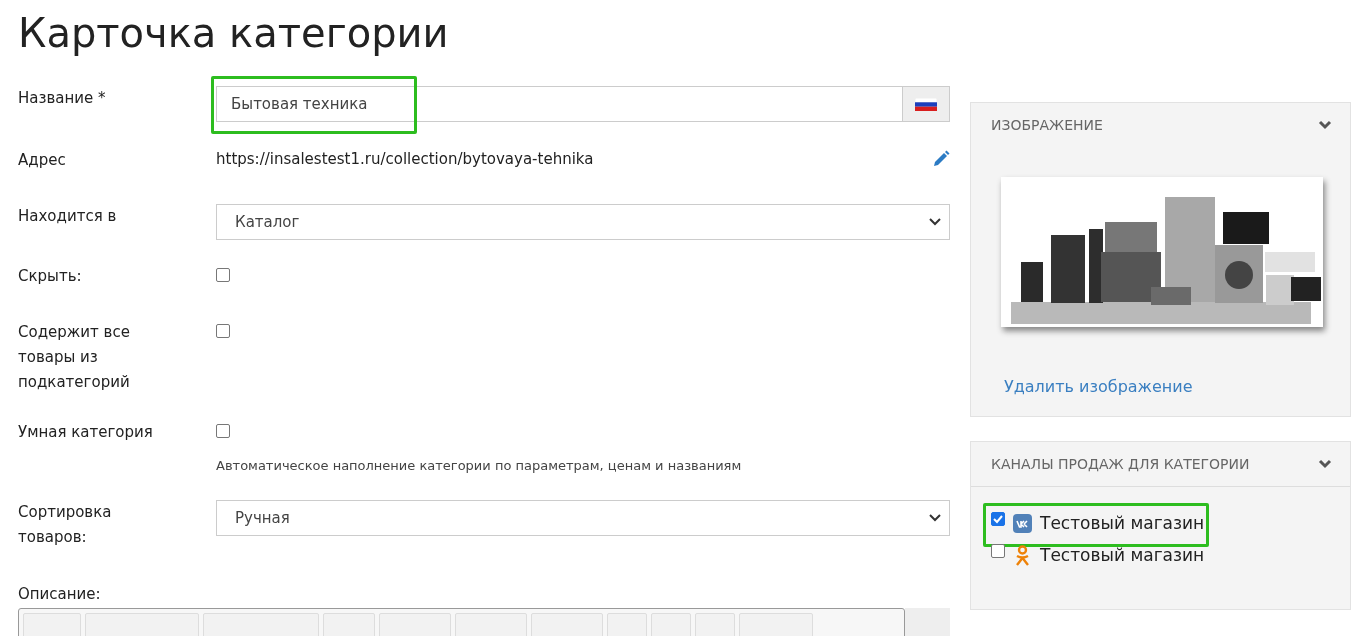 The image size is (1369, 636). Describe the element at coordinates (42, 160) in the screenshot. I see `field-label: Адрес` at that location.